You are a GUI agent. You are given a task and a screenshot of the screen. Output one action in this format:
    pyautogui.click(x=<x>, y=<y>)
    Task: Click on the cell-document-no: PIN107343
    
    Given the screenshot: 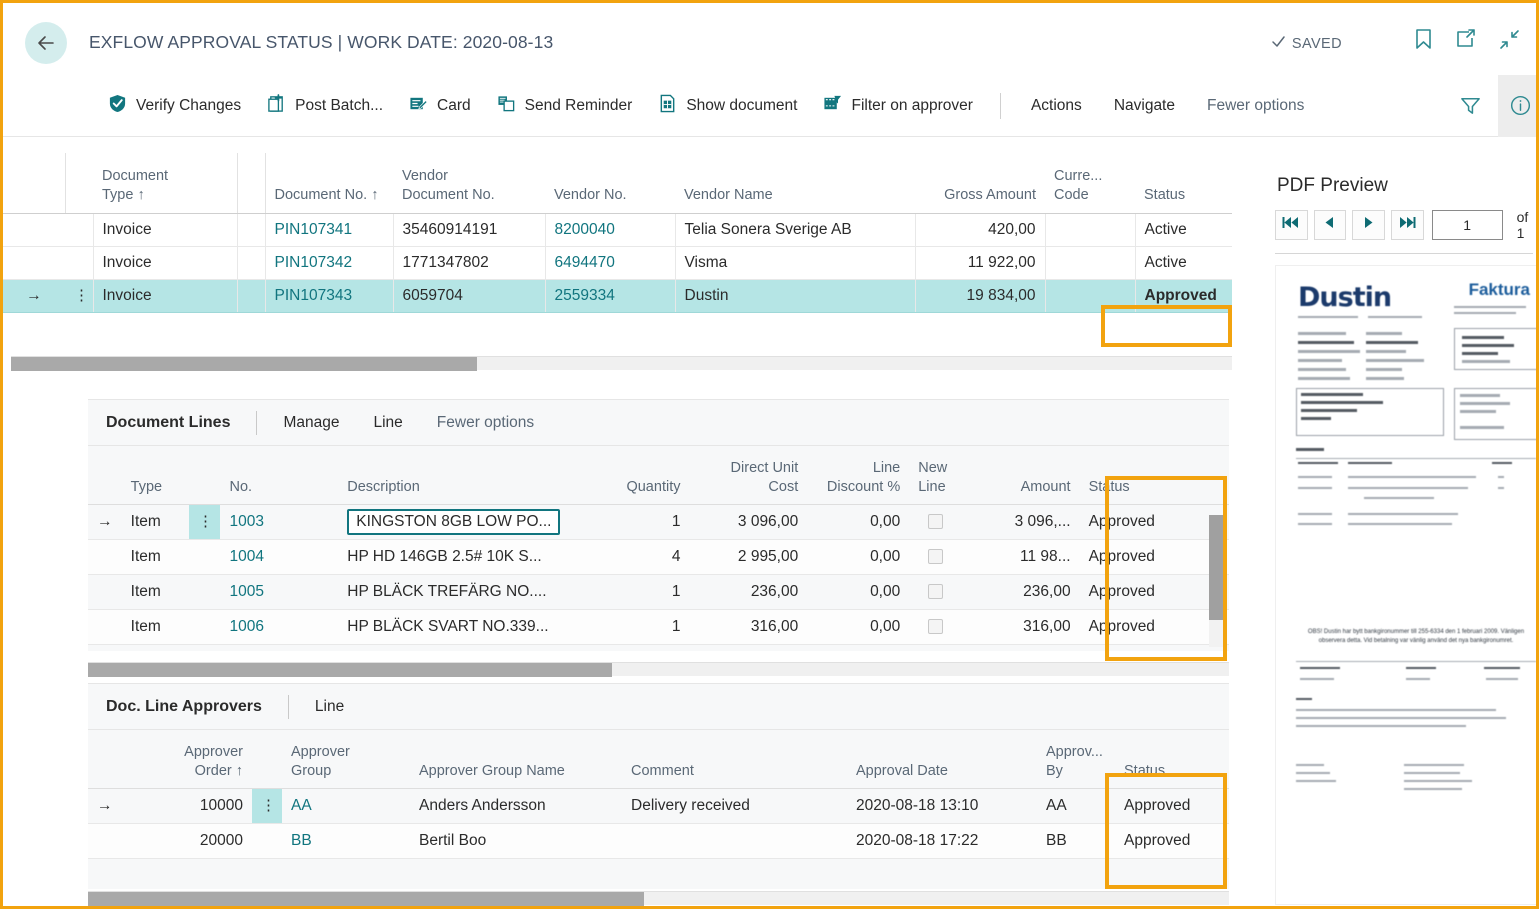 What is the action you would take?
    pyautogui.click(x=329, y=296)
    